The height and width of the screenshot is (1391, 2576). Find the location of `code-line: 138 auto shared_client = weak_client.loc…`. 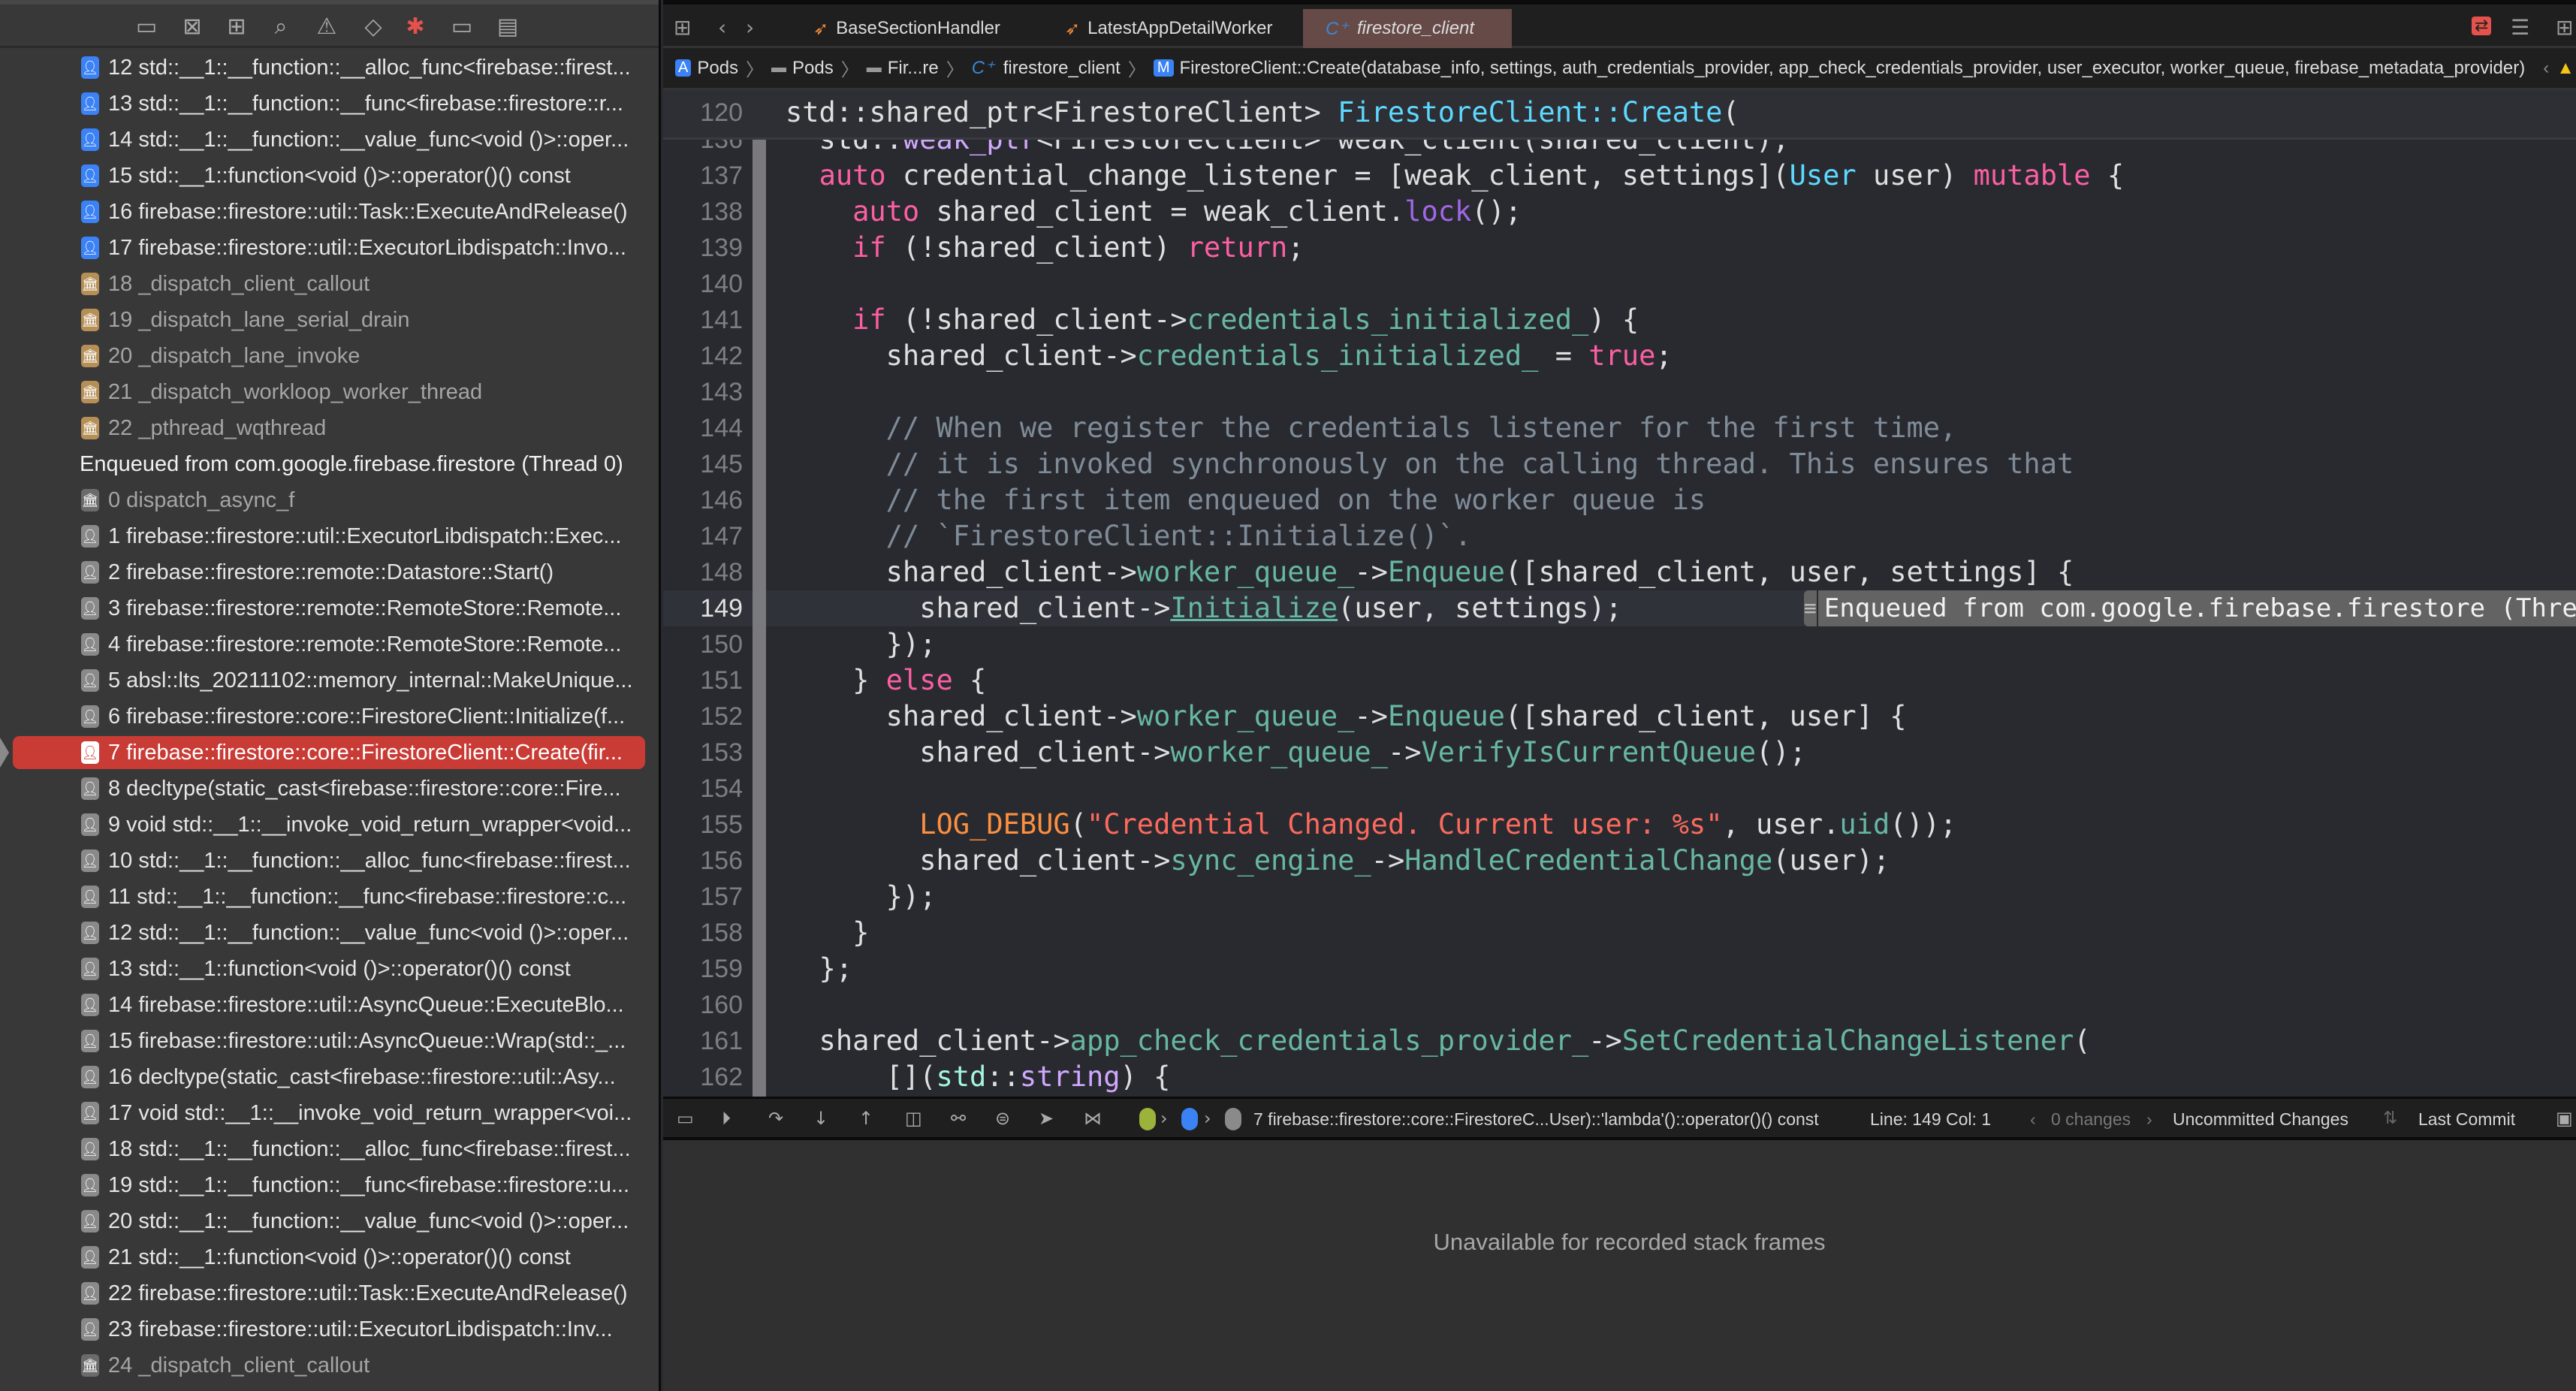

code-line: 138 auto shared_client = weak_client.loc… is located at coordinates (1619, 212).